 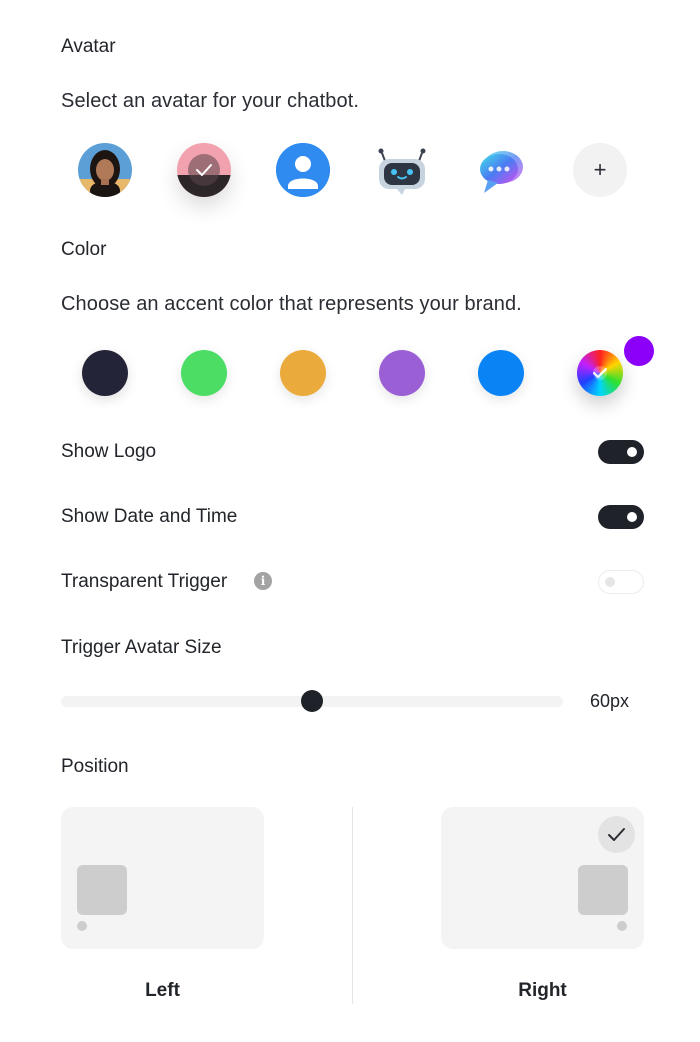 I want to click on chat-bubble-icon, so click(x=501, y=172).